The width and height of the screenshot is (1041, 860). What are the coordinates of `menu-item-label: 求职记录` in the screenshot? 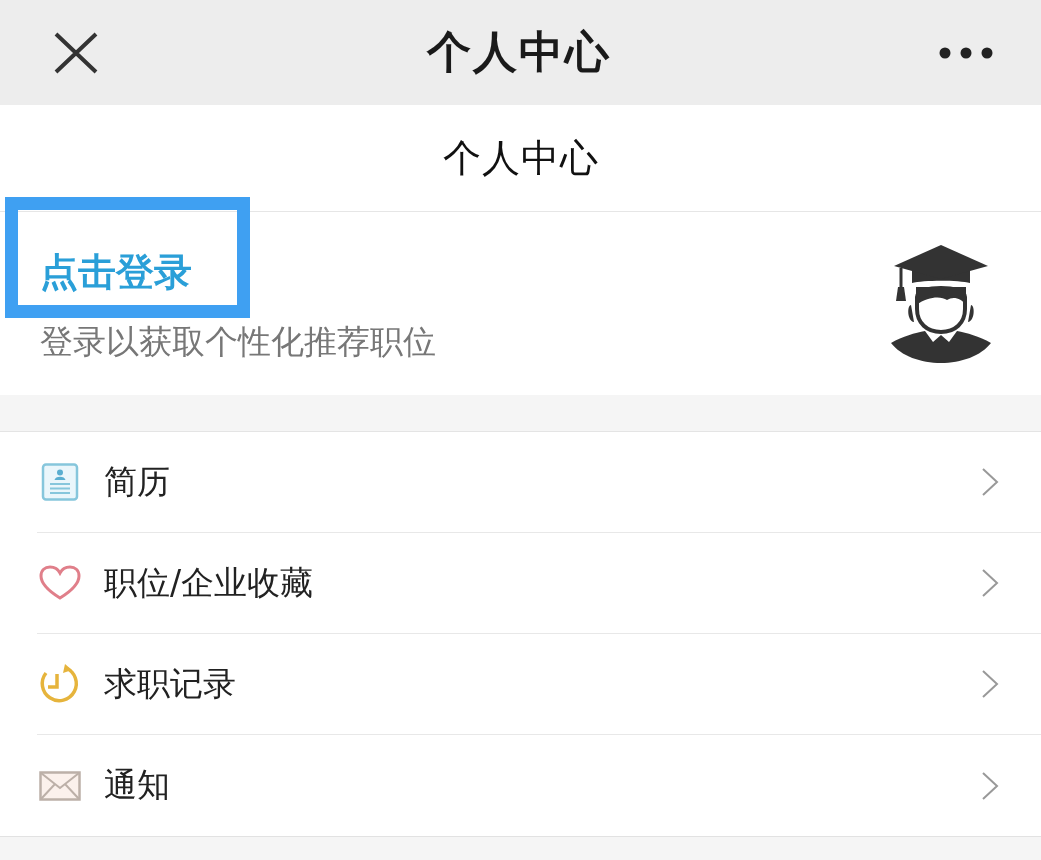 It's located at (170, 683).